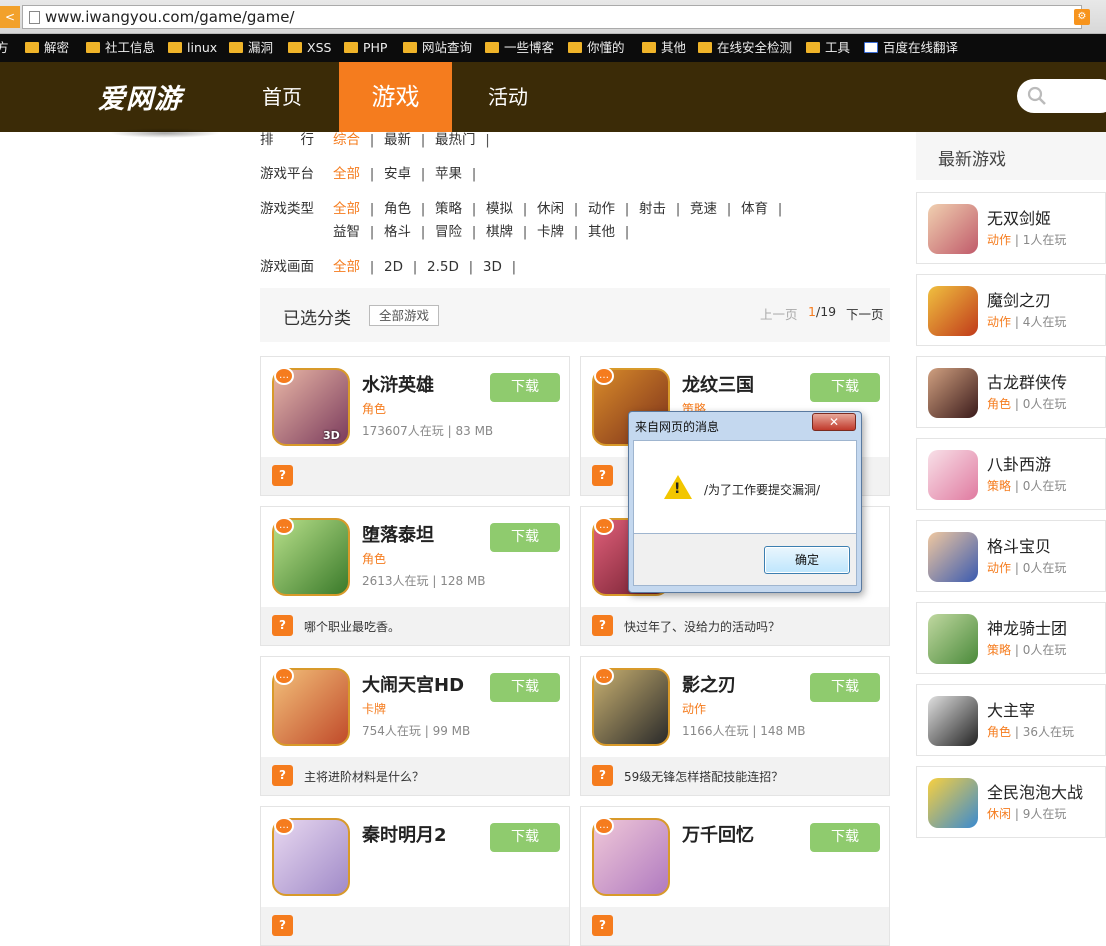 The width and height of the screenshot is (1106, 946). I want to click on bookmark-item: 工具, so click(828, 48).